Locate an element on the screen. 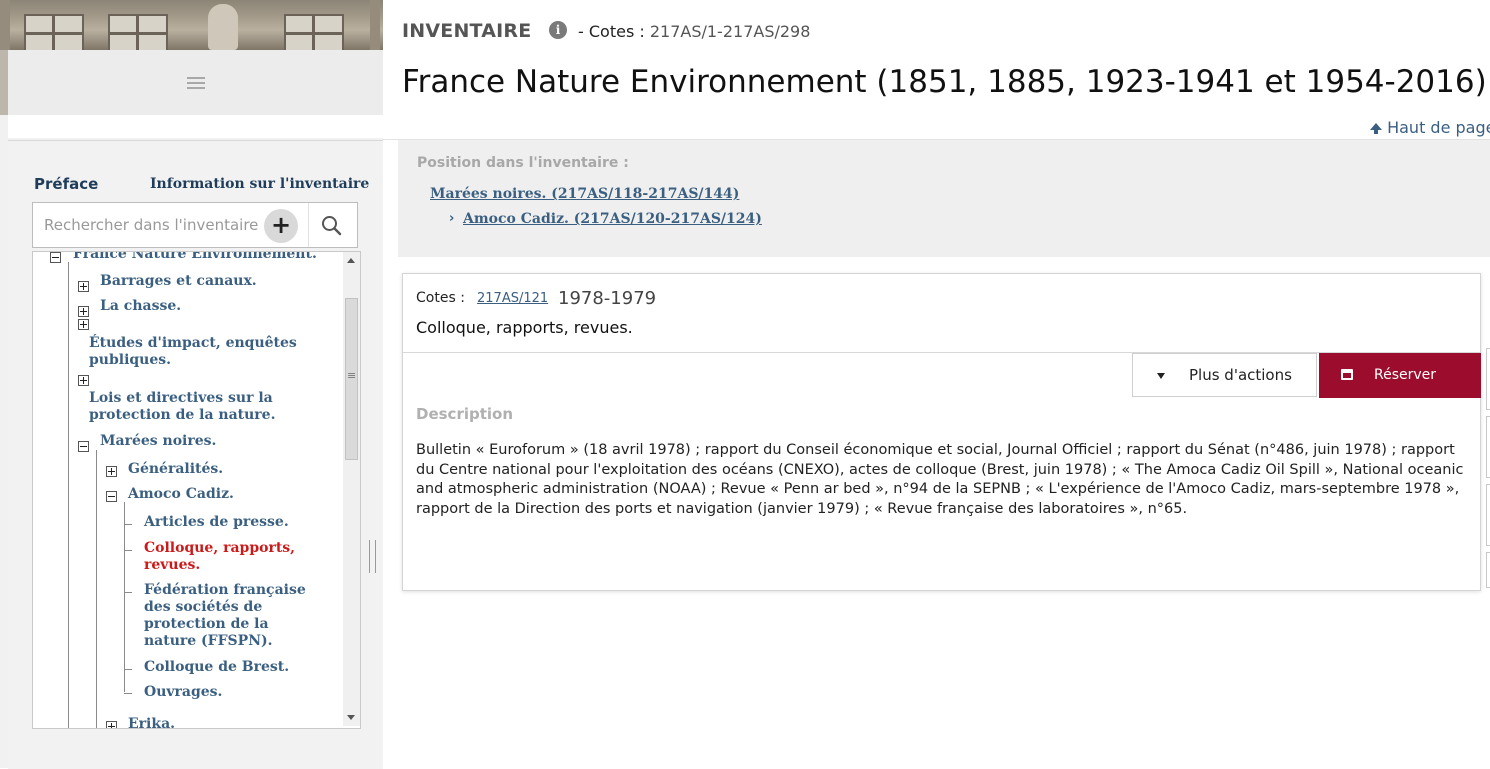 The image size is (1490, 769). tree-node: Marées noires. is located at coordinates (158, 441).